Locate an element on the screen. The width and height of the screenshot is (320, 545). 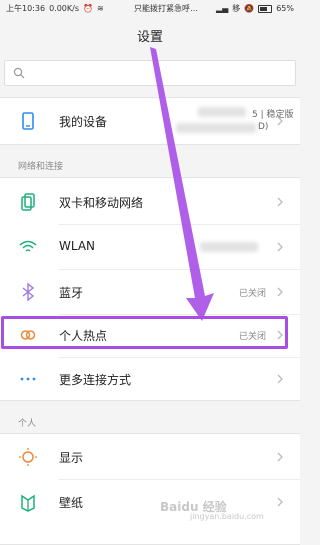
device-version-top: 5 | 稳定版 is located at coordinates (273, 115).